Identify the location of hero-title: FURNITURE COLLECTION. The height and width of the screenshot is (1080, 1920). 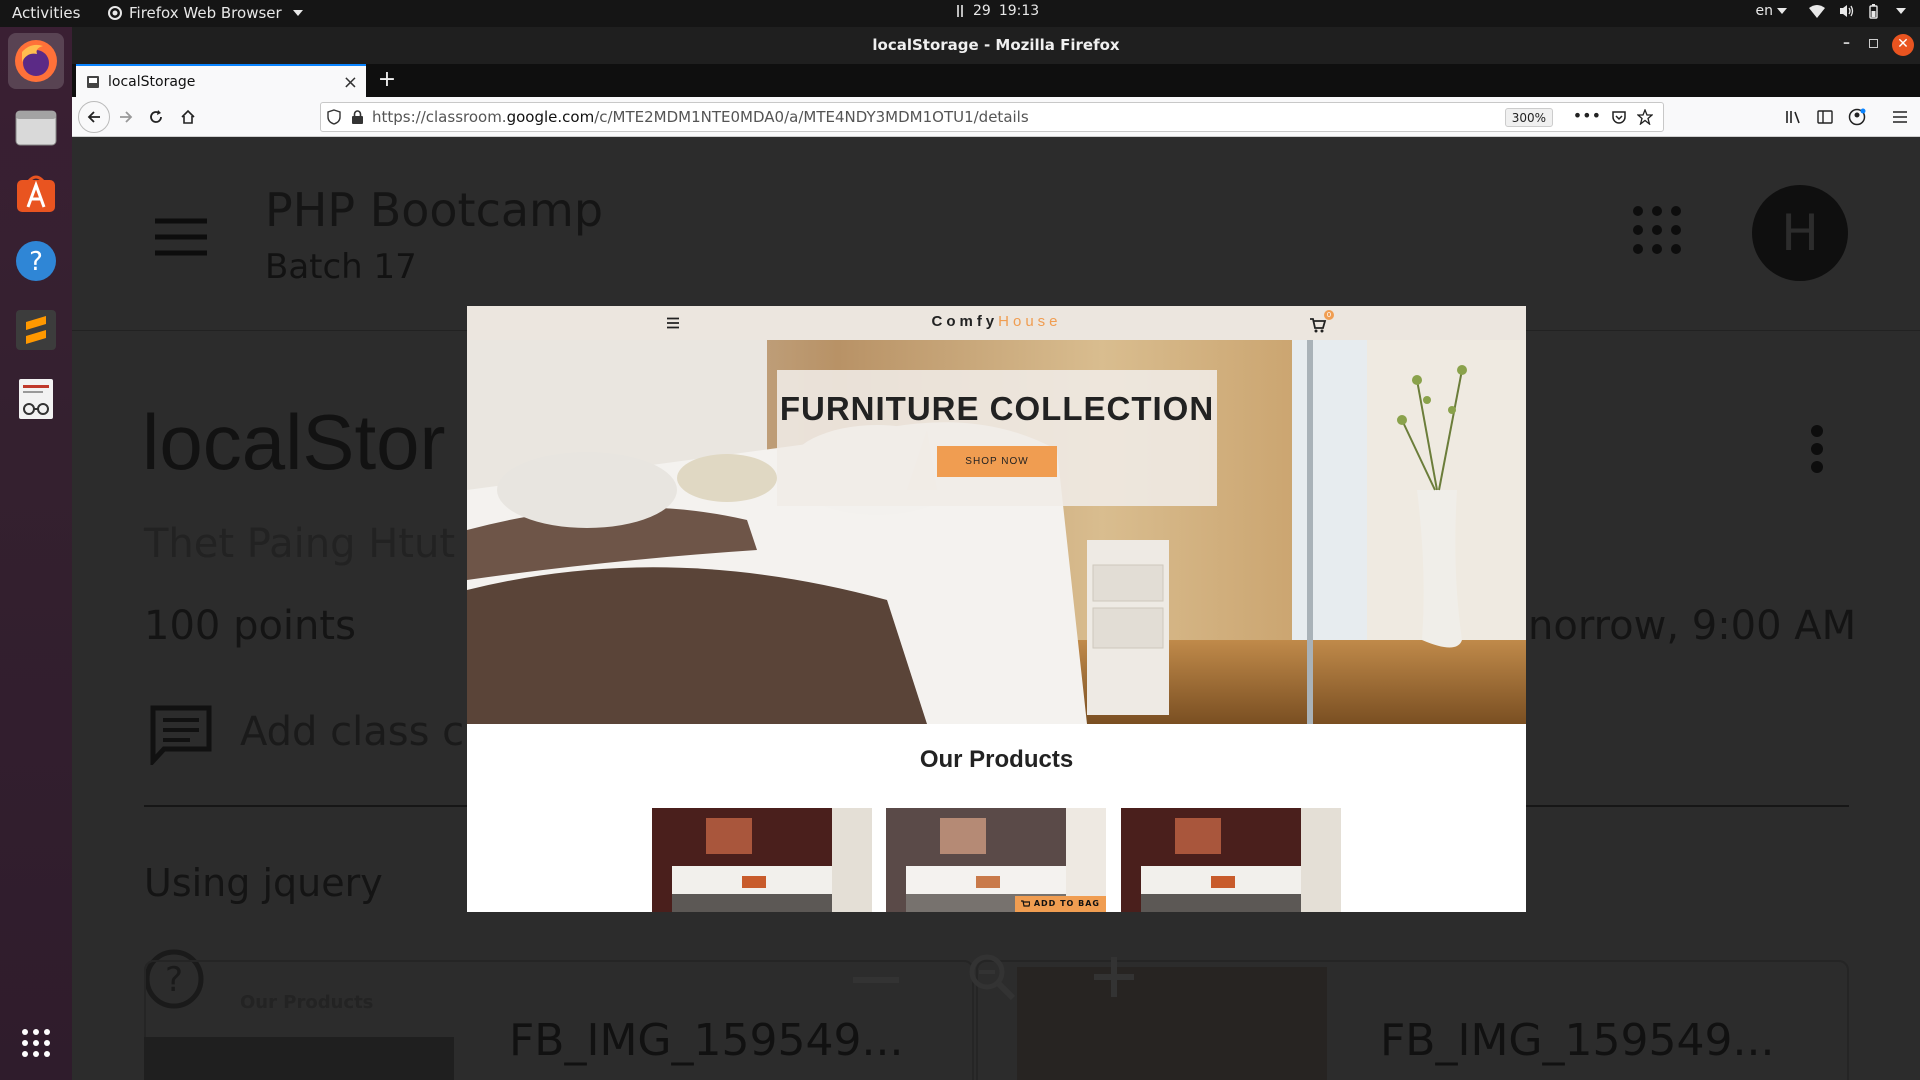
(997, 408).